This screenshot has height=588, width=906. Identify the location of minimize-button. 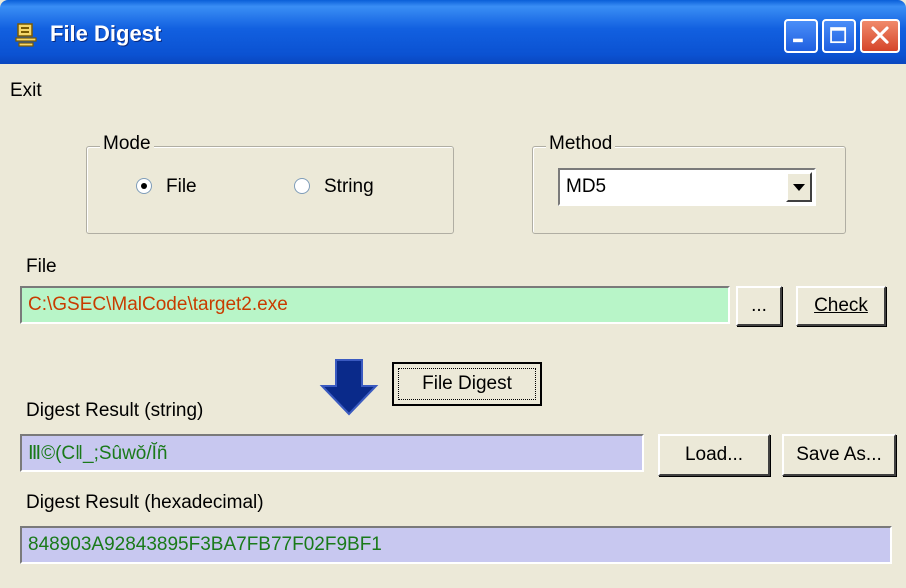
(801, 36).